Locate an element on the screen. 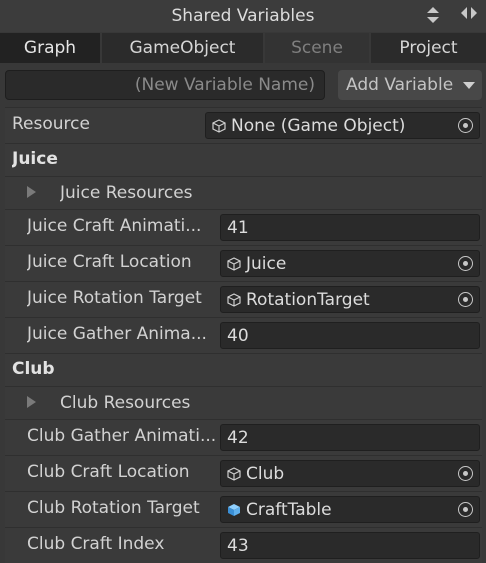 This screenshot has width=486, height=563. variable-row-juice-craft-location: Juice Craft Location Juice is located at coordinates (243, 263).